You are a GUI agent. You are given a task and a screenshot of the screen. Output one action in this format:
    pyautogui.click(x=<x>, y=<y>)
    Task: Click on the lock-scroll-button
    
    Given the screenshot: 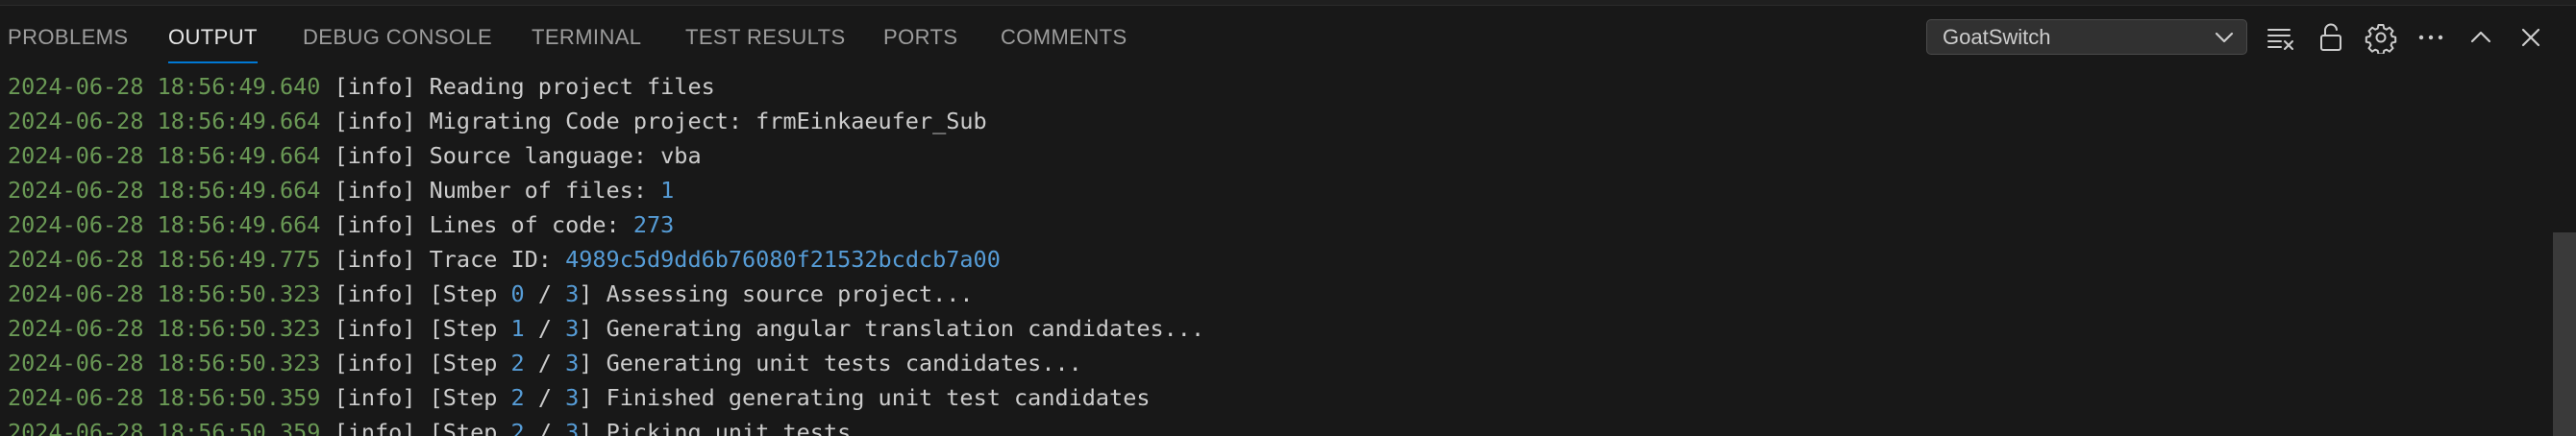 What is the action you would take?
    pyautogui.click(x=2331, y=37)
    